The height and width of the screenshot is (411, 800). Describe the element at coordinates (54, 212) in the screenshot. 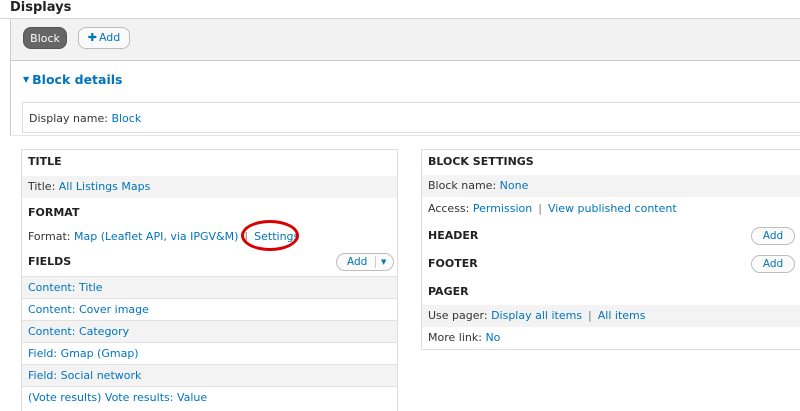

I see `format-section-heading: FORMAT` at that location.